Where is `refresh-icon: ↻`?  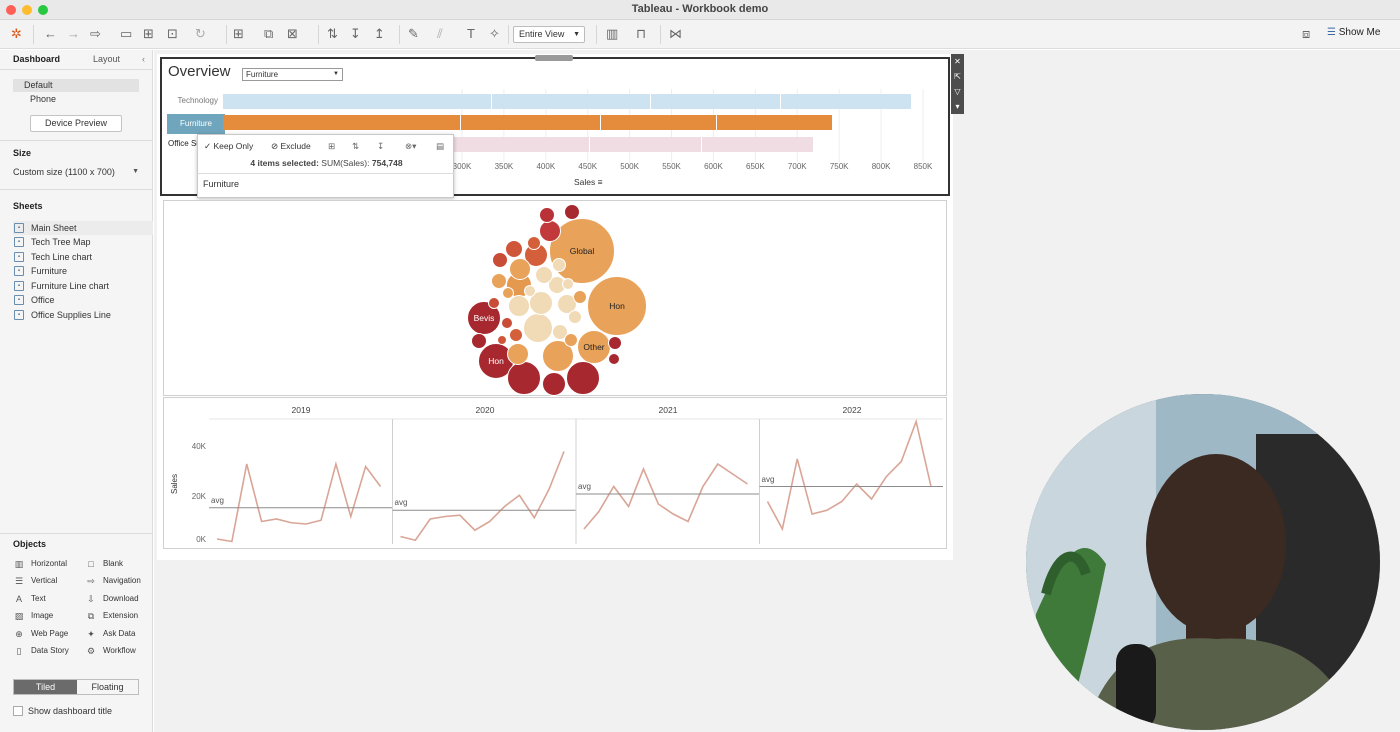 refresh-icon: ↻ is located at coordinates (200, 34).